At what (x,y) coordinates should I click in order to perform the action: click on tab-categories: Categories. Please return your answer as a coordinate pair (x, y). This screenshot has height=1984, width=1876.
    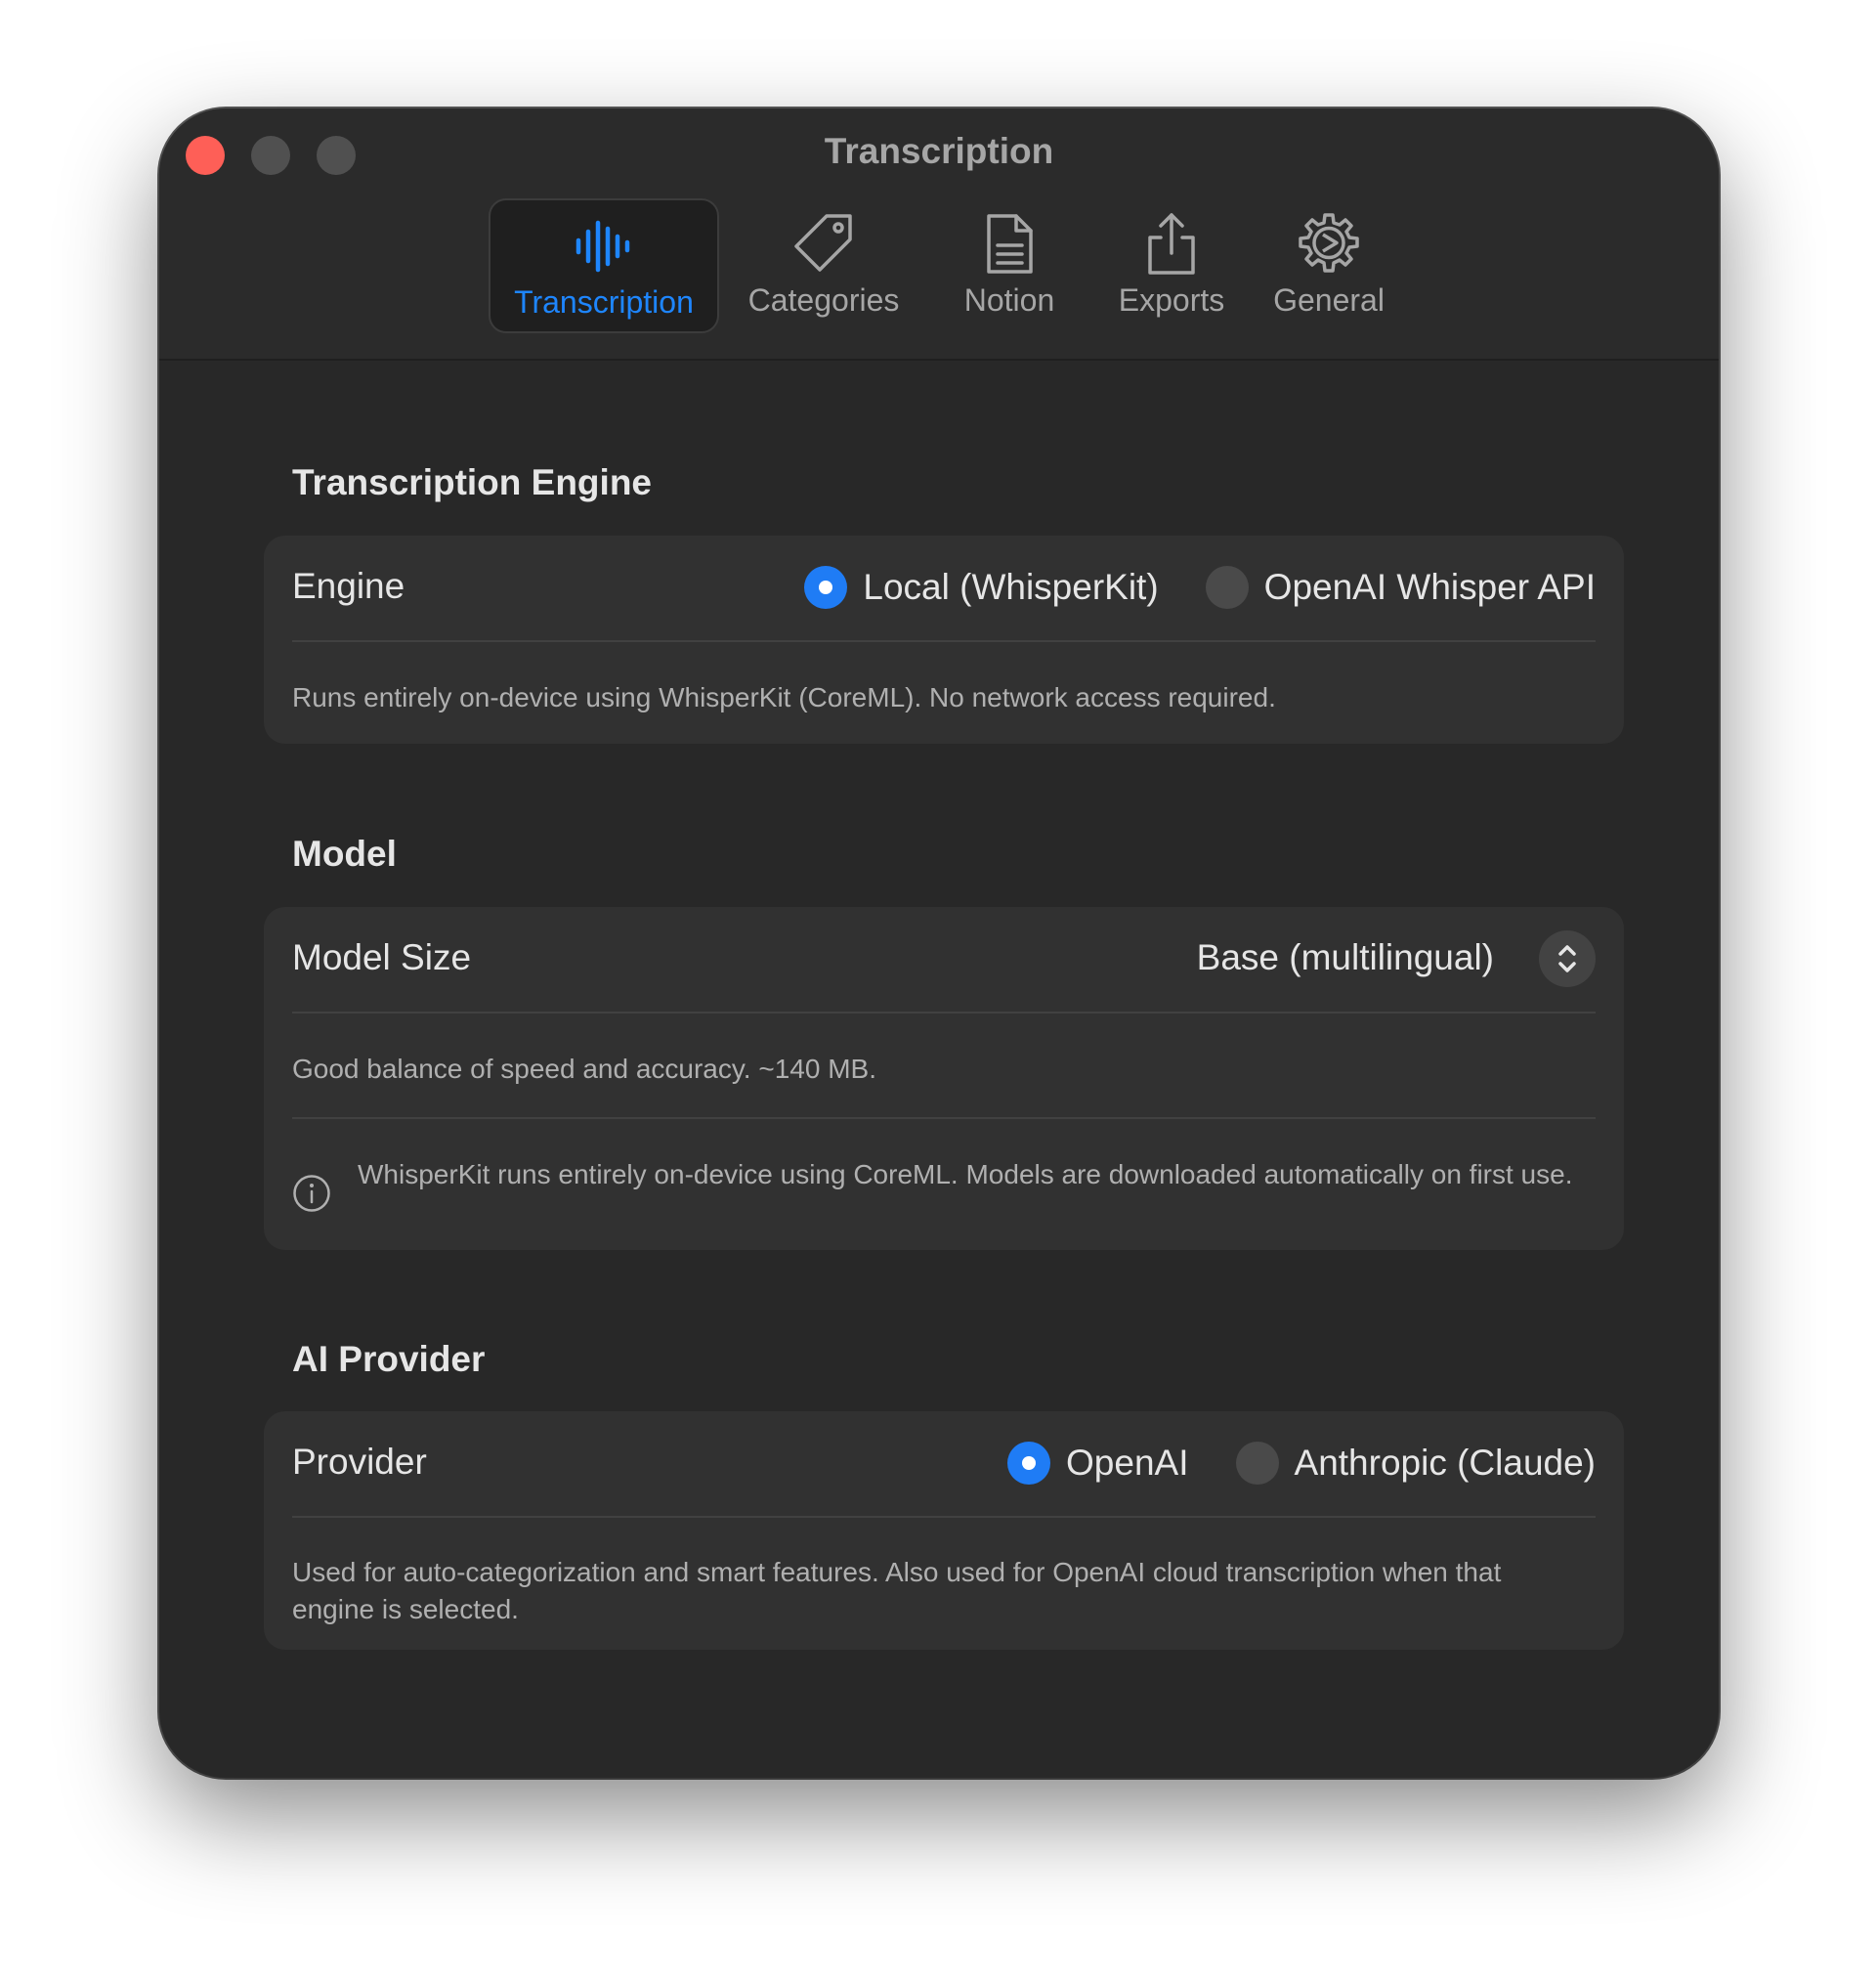
    Looking at the image, I should click on (824, 265).